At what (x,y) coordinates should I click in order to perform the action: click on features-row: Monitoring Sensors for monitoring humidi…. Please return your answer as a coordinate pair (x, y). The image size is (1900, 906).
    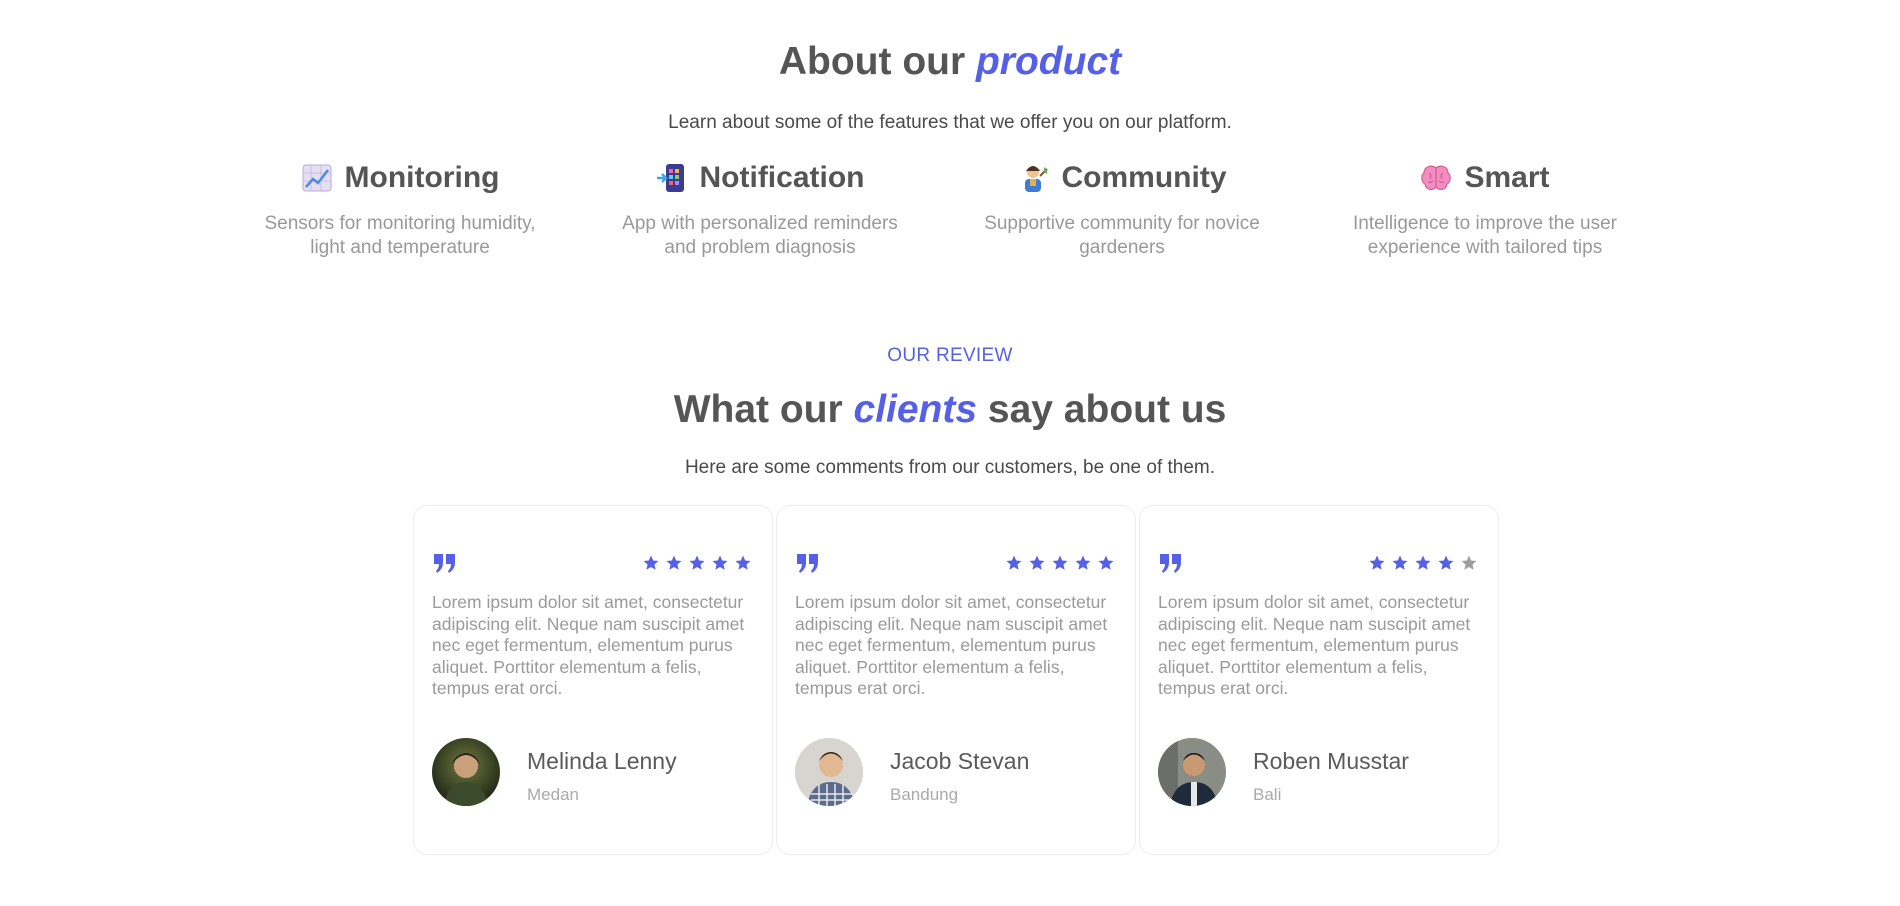
    Looking at the image, I should click on (950, 218).